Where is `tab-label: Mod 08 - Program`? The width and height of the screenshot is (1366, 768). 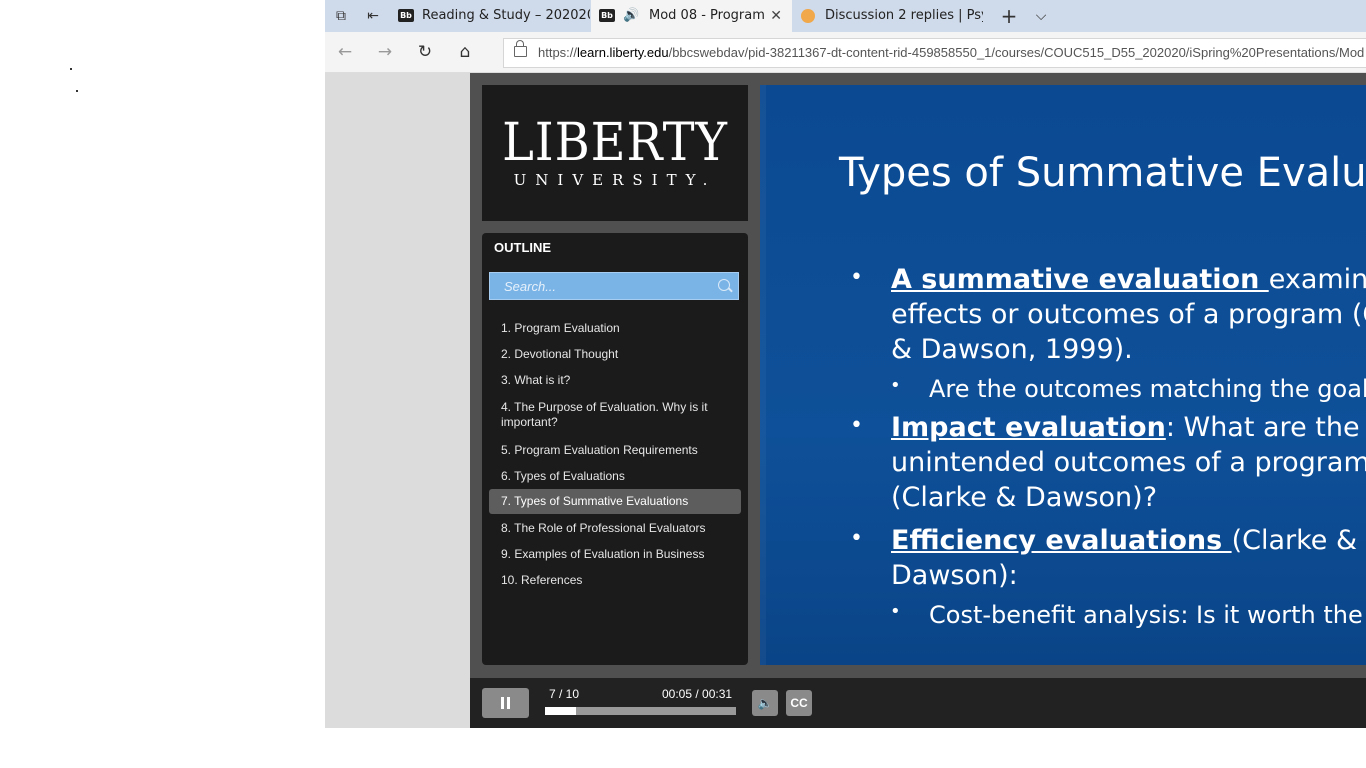
tab-label: Mod 08 - Program is located at coordinates (707, 15).